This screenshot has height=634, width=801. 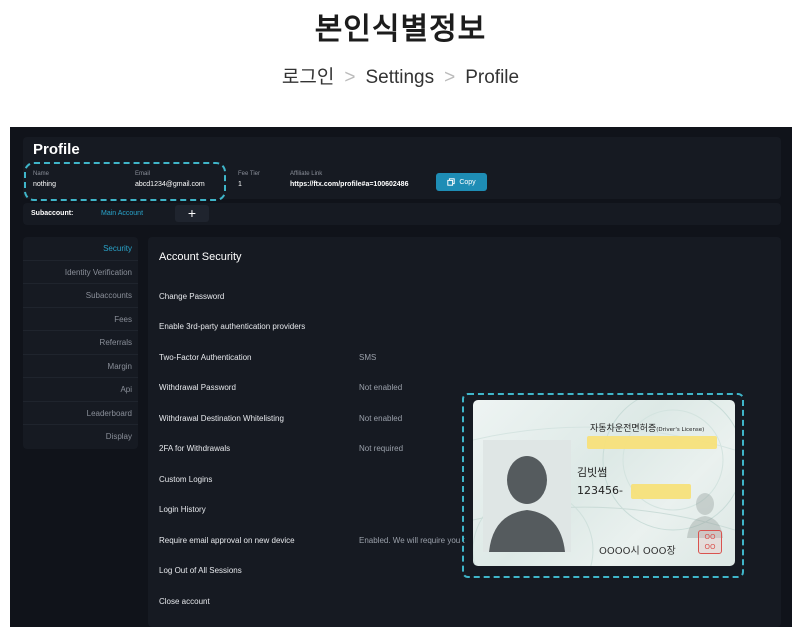 I want to click on plus-icon: +, so click(x=192, y=213).